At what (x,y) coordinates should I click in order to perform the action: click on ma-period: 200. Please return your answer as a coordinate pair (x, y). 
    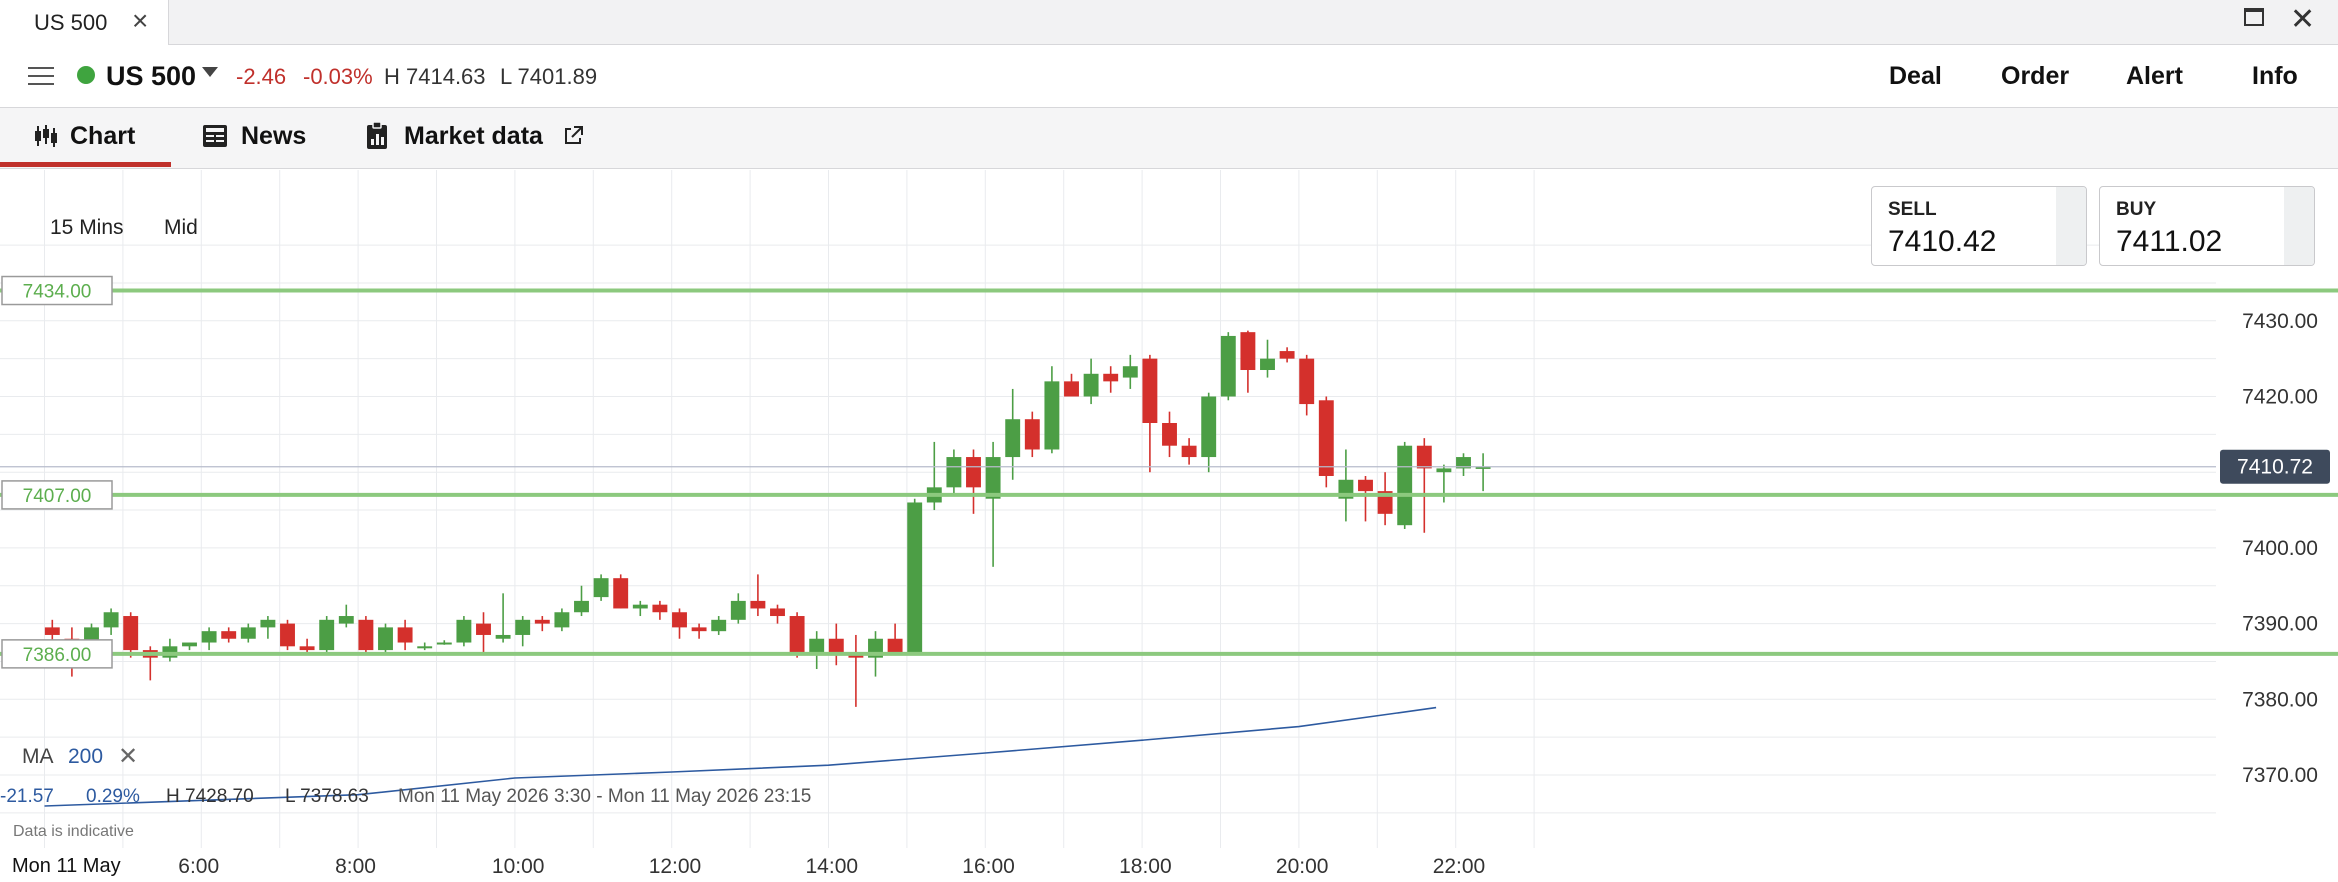
    Looking at the image, I should click on (85, 757).